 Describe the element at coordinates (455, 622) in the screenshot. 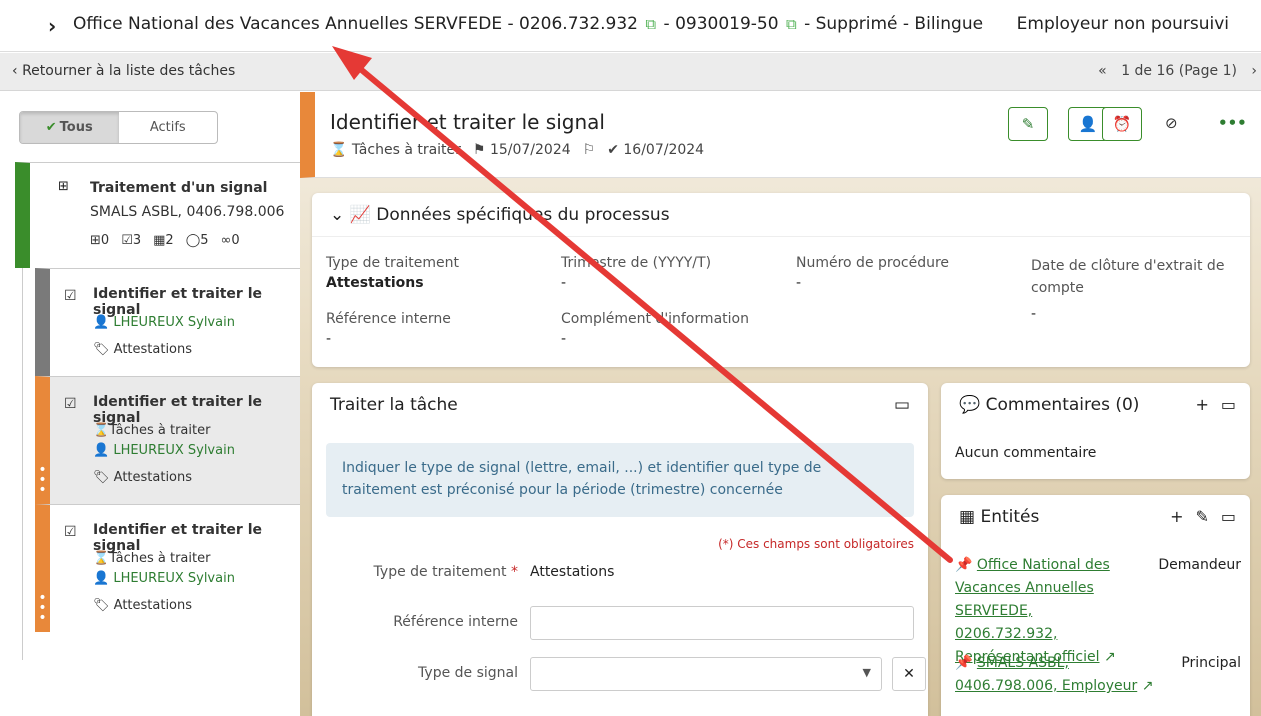

I see `label-reference-interne: Référence interne` at that location.